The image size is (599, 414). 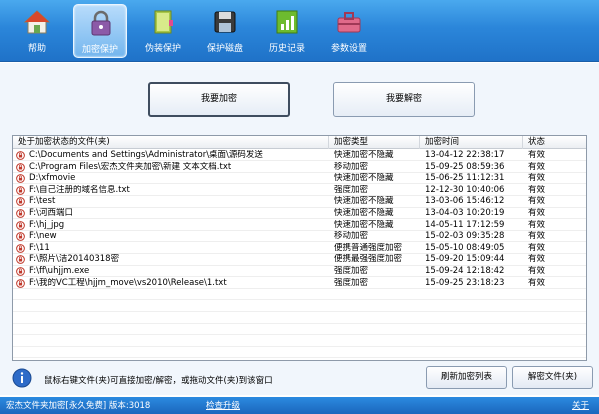 What do you see at coordinates (79, 189) in the screenshot?
I see `cell-file-path: F:\自己注册的域名信息.txt` at bounding box center [79, 189].